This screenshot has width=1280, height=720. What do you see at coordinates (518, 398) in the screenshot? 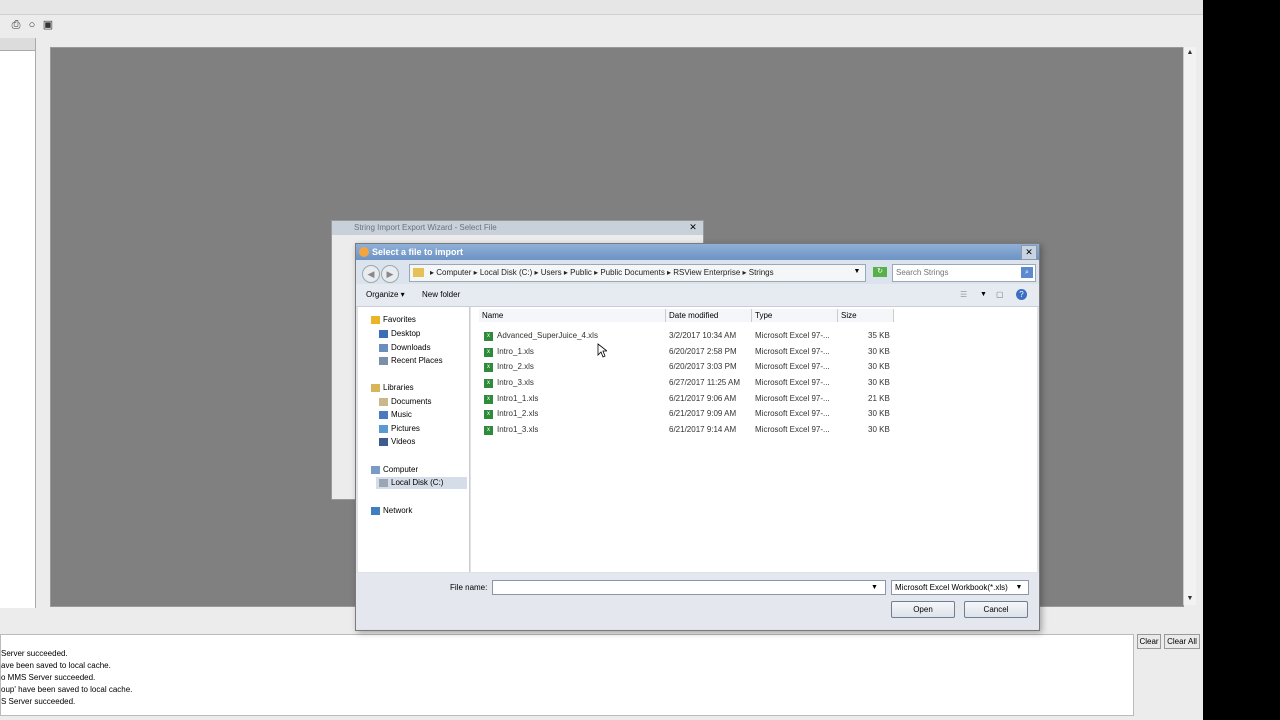
I see `file-name: Intro1_1.xls` at bounding box center [518, 398].